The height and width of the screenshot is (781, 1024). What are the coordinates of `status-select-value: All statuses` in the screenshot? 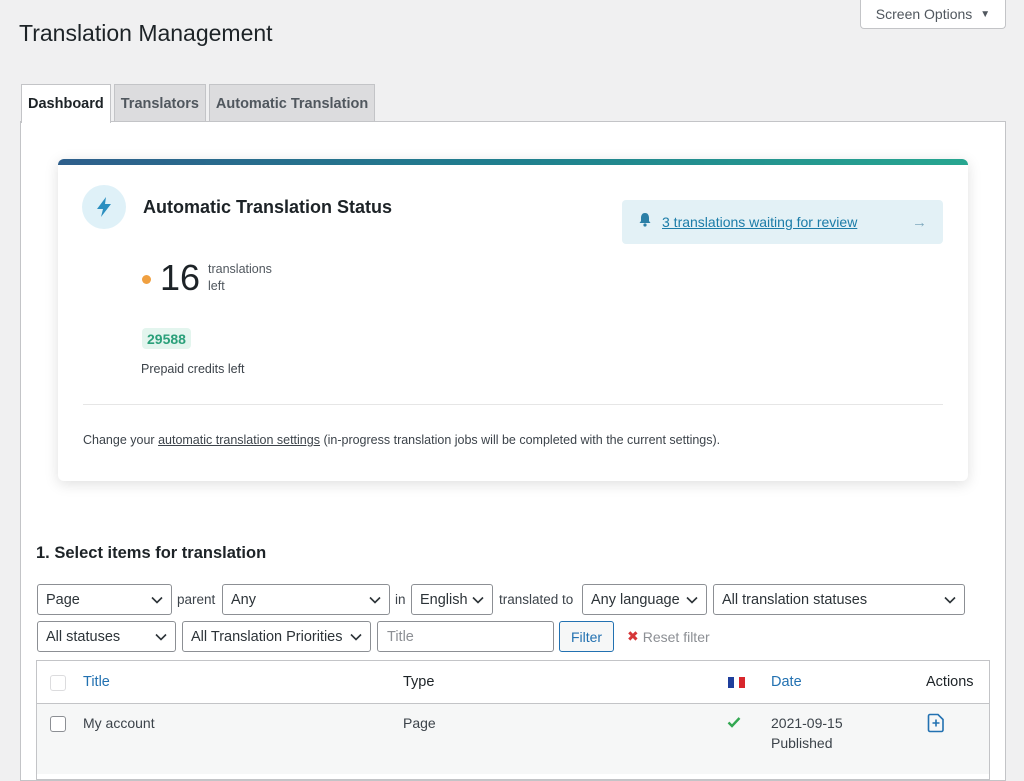 It's located at (83, 636).